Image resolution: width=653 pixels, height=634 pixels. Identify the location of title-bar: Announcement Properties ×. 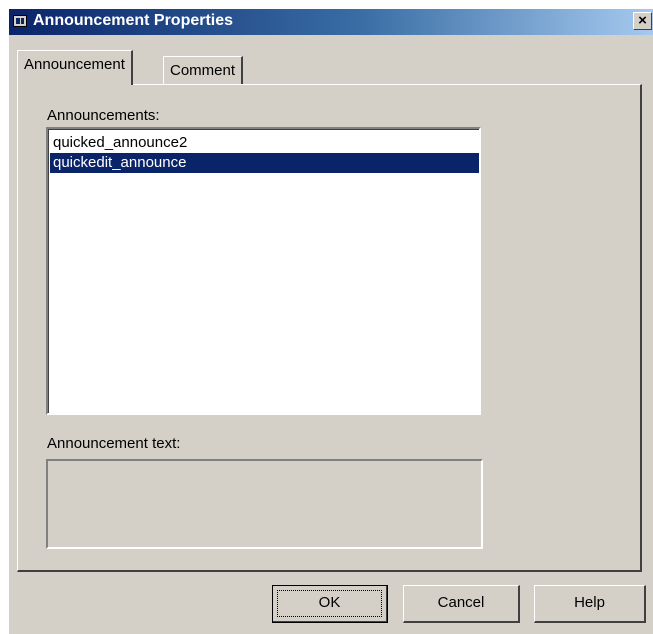
(331, 22).